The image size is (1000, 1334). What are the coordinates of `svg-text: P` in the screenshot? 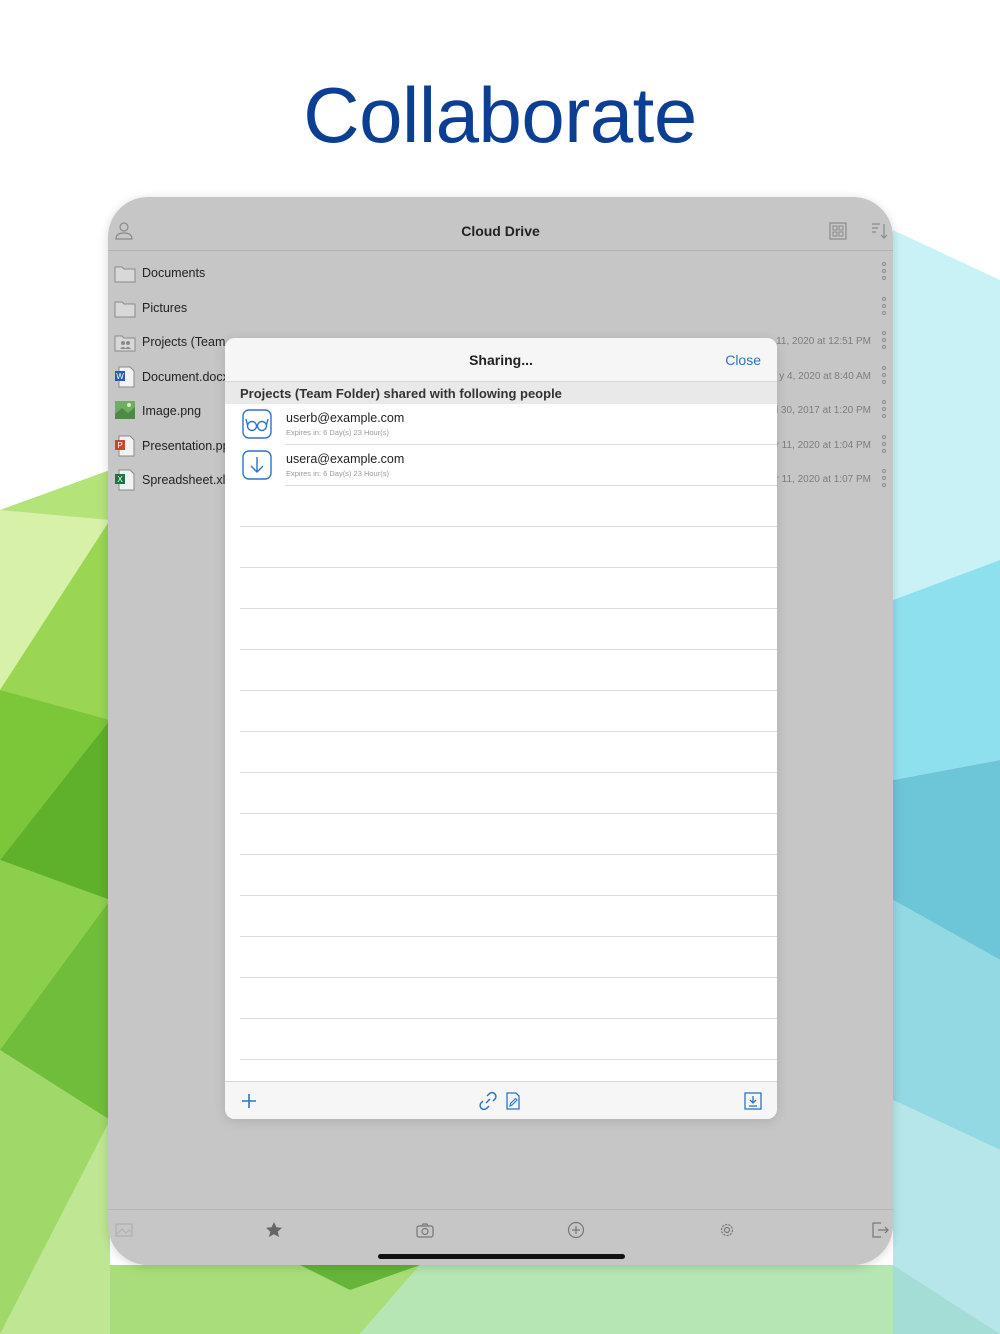 It's located at (119, 445).